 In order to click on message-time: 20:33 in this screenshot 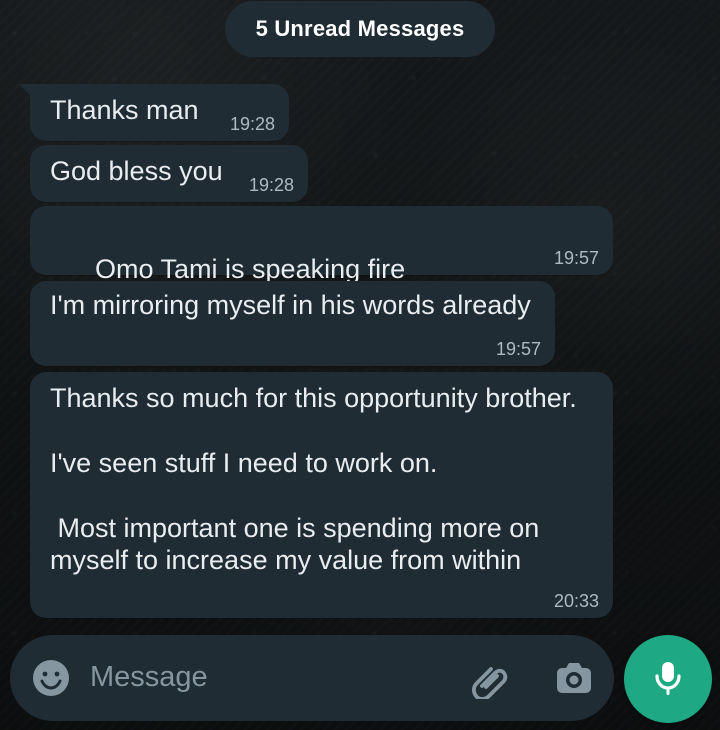, I will do `click(576, 601)`.